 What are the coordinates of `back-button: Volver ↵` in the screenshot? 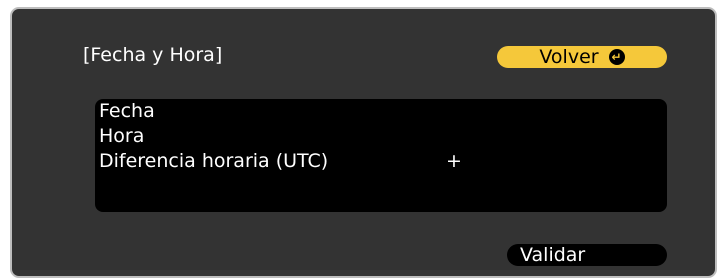 It's located at (582, 57).